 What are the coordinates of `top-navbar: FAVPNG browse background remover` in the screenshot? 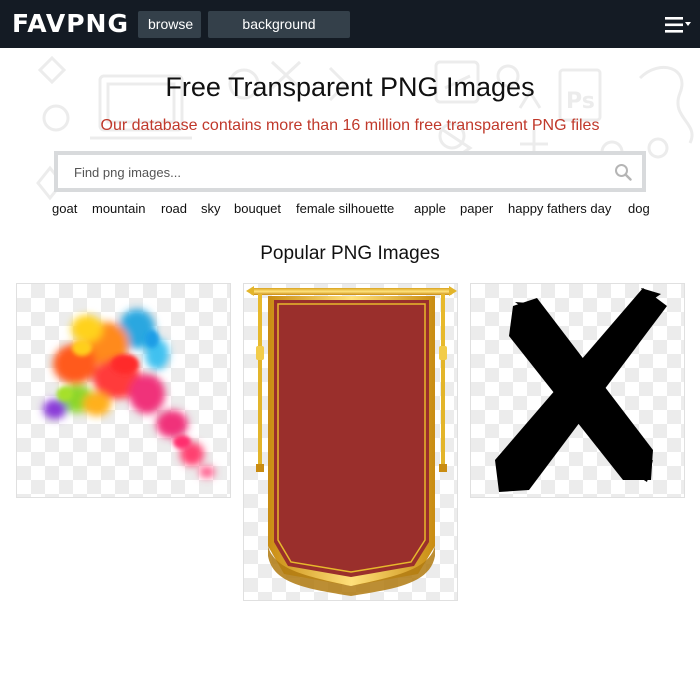 It's located at (350, 29).